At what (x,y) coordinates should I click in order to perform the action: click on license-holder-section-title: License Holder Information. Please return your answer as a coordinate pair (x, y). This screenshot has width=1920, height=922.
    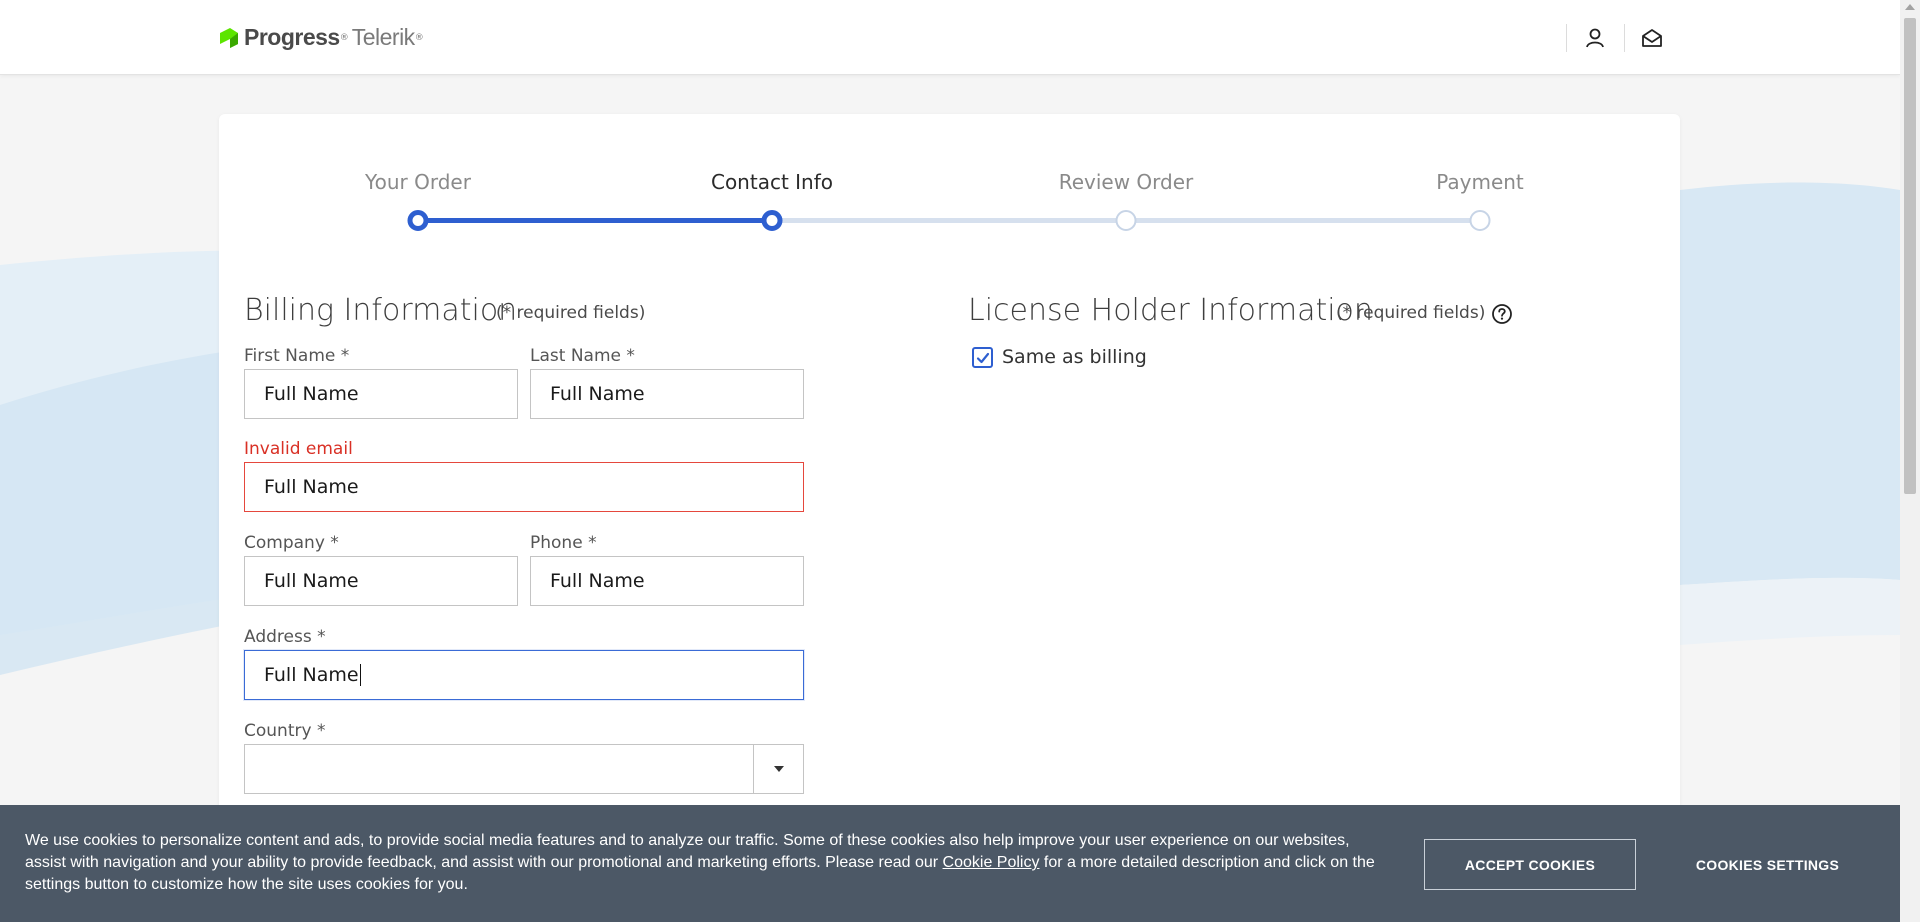
    Looking at the image, I should click on (1170, 310).